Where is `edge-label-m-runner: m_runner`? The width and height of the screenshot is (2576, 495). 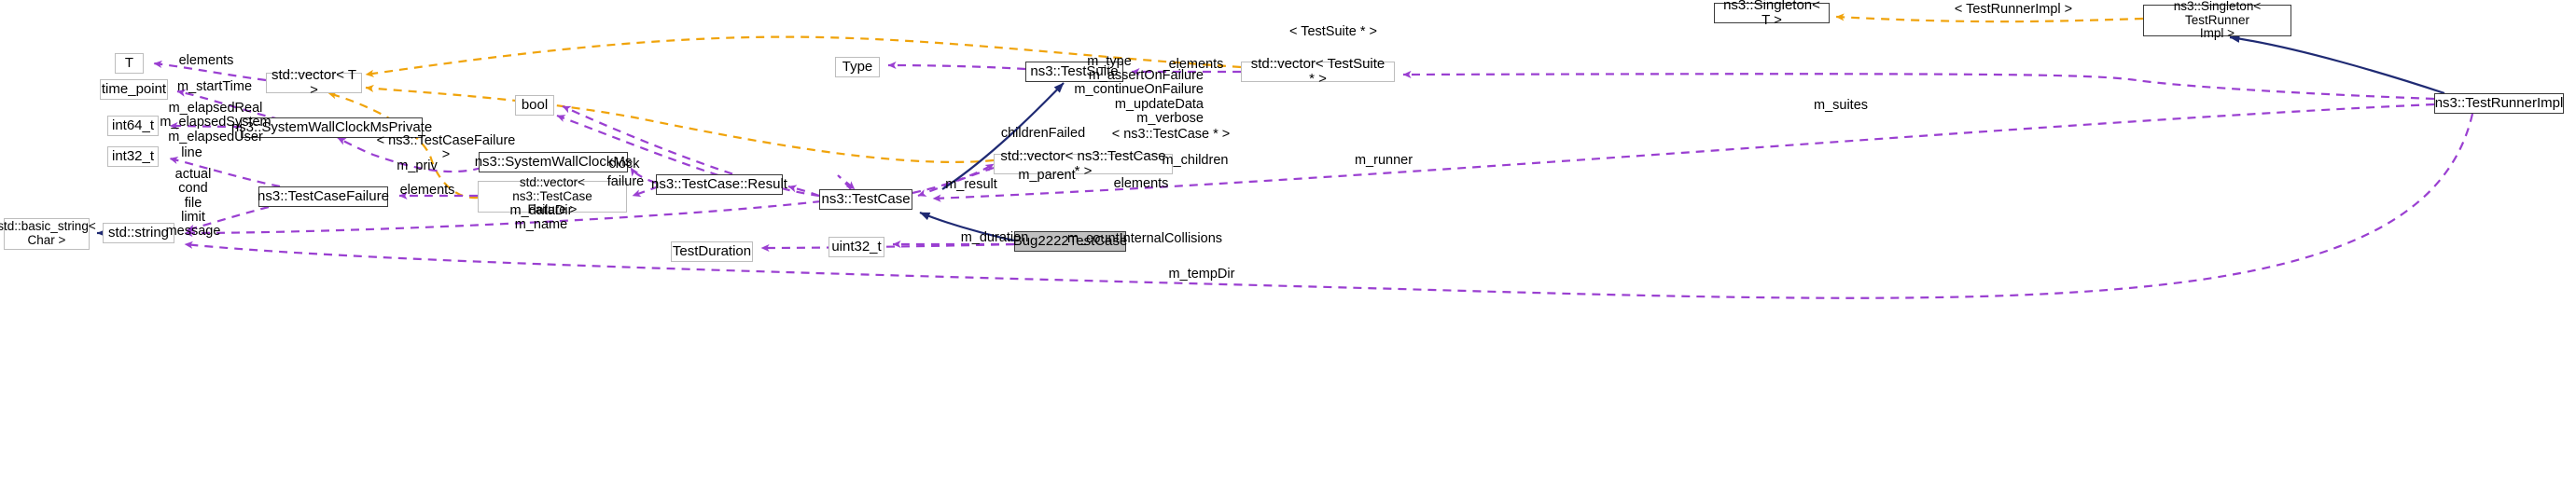
edge-label-m-runner: m_runner is located at coordinates (1383, 160).